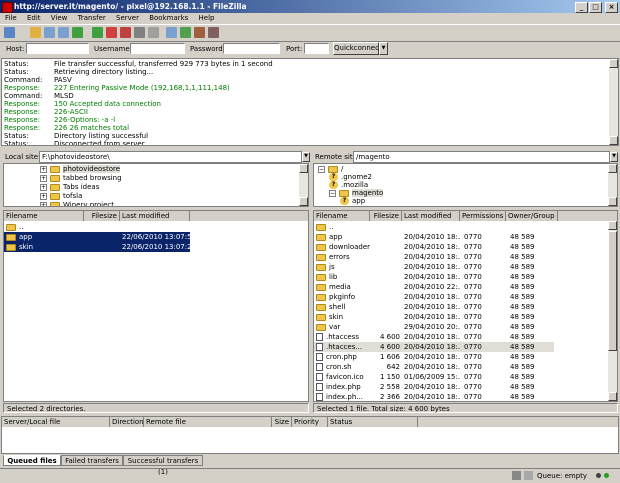 The height and width of the screenshot is (483, 620). Describe the element at coordinates (310, 422) in the screenshot. I see `queue-col-priority: Priority` at that location.